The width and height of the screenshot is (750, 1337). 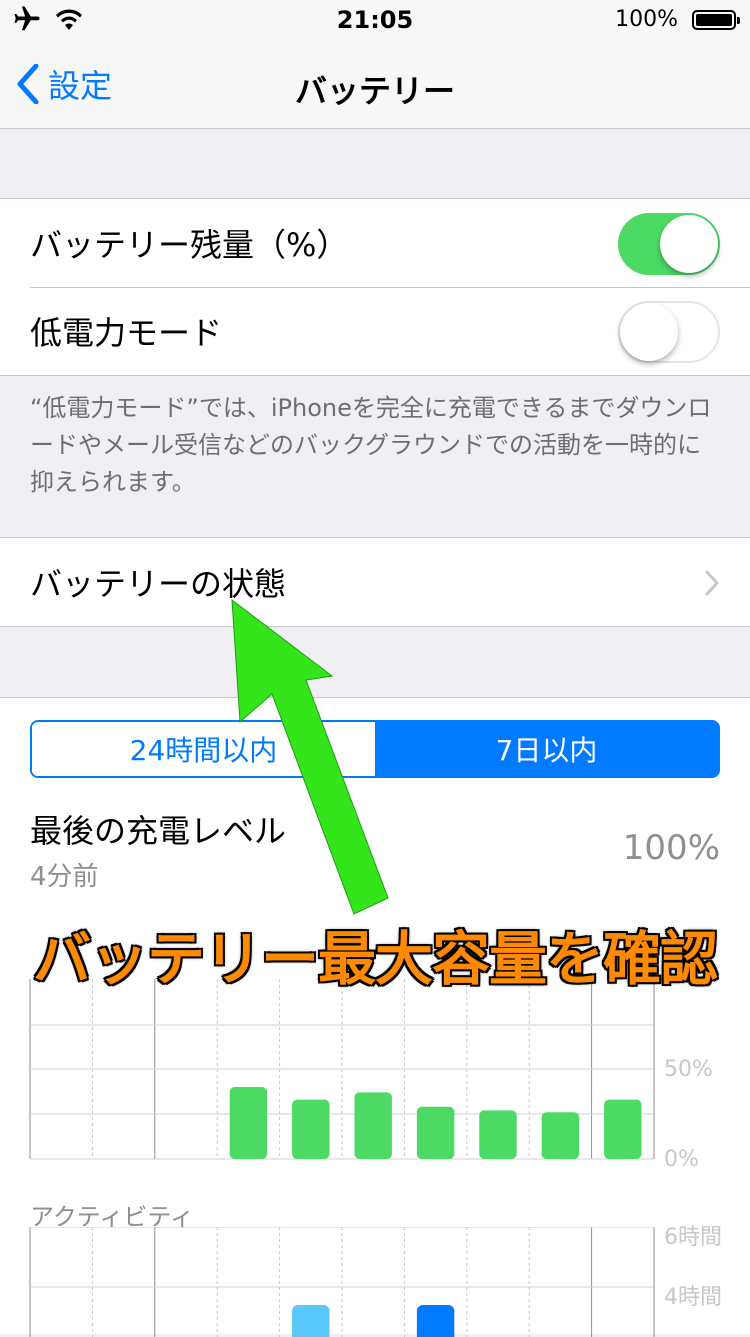 I want to click on battery-health-group: バッテリーの状態, so click(x=375, y=582).